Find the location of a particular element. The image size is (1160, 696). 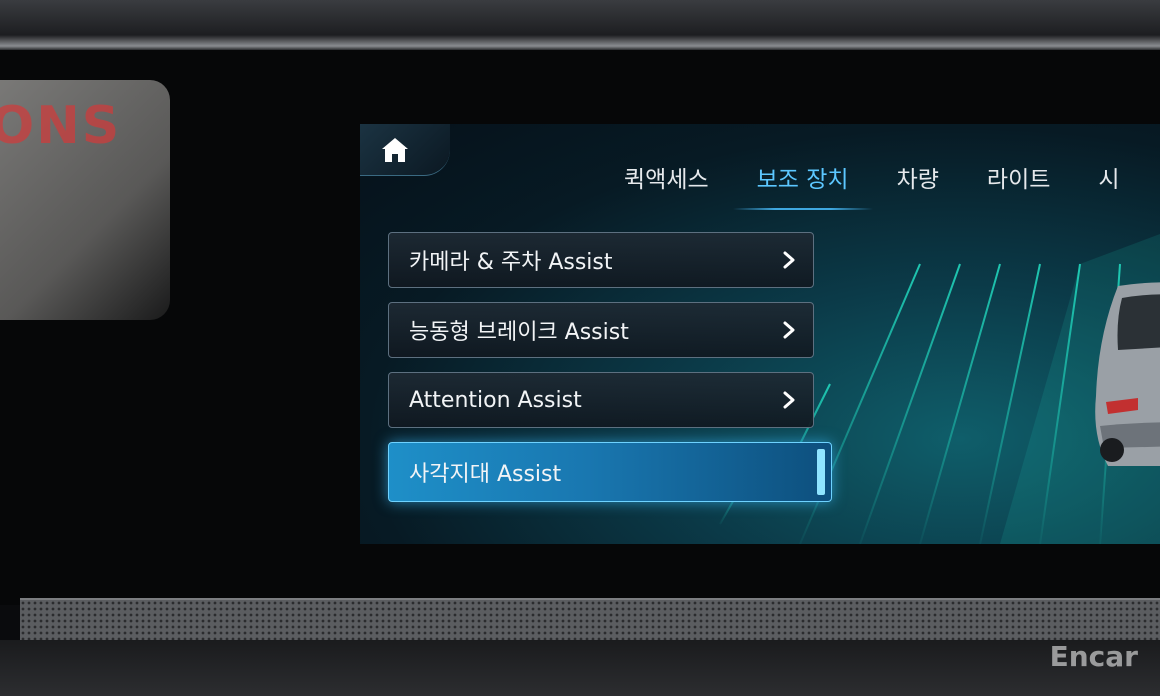

tab-system: 시 is located at coordinates (1108, 182).